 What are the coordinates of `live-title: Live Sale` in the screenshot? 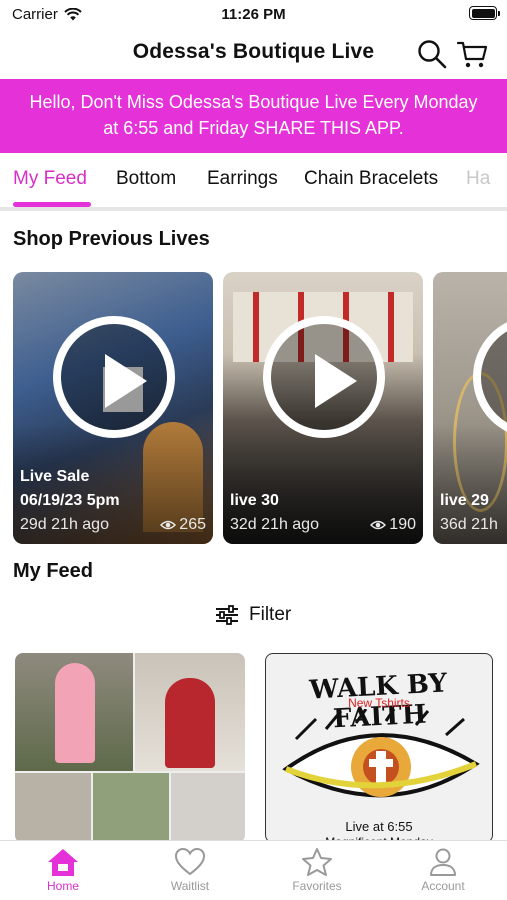 It's located at (55, 476).